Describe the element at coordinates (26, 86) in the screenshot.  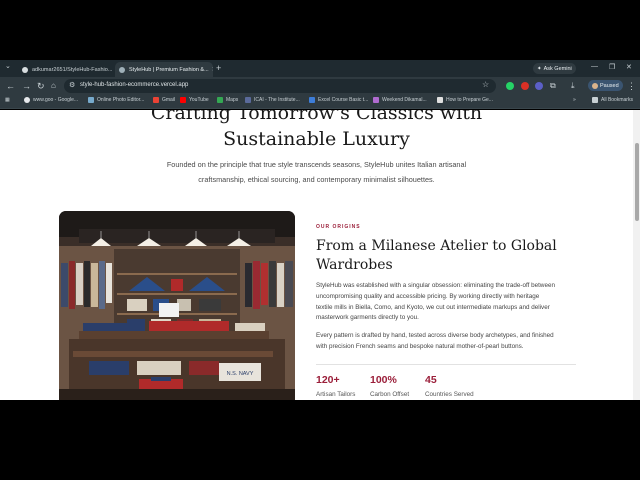
I see `forward-icon: →` at that location.